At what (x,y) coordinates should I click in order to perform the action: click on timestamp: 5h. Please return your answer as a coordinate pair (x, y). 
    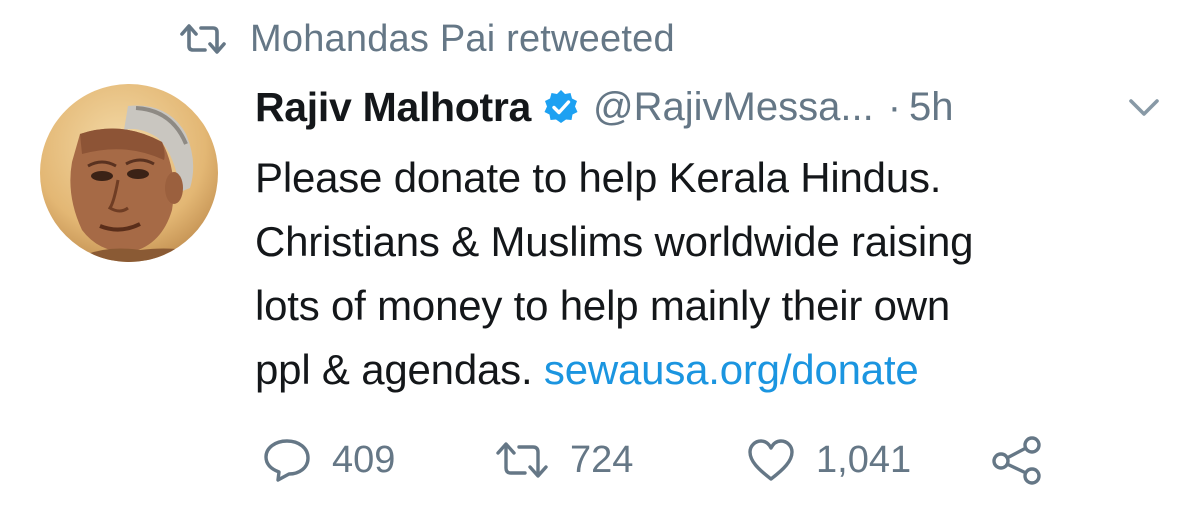
    Looking at the image, I should click on (931, 107).